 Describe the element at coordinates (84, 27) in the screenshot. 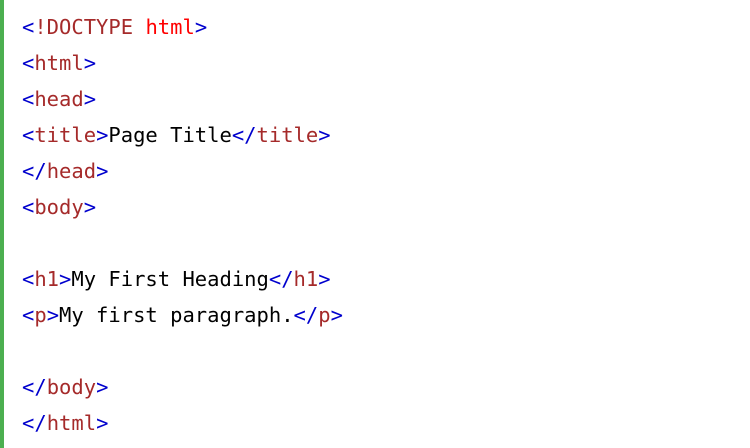

I see `tag-name-token: !DOCTYPE` at that location.